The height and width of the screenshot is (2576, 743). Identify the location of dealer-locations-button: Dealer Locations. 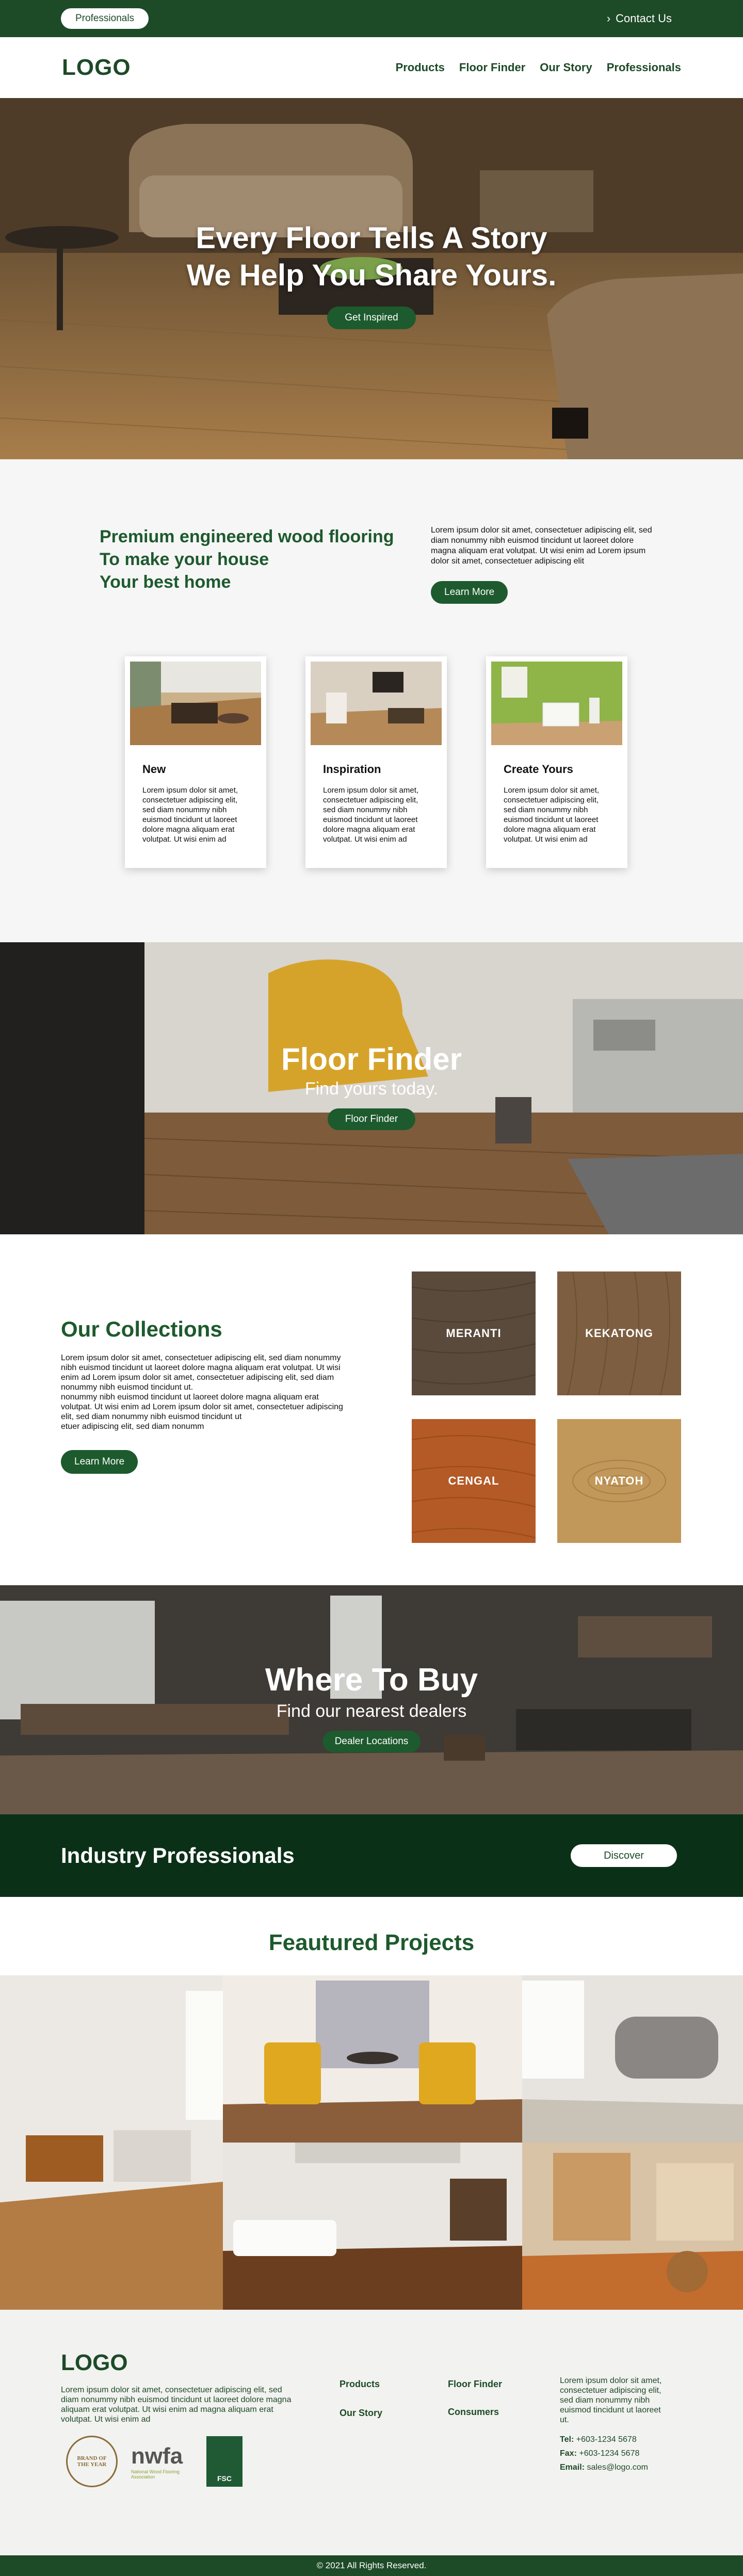
(372, 1742).